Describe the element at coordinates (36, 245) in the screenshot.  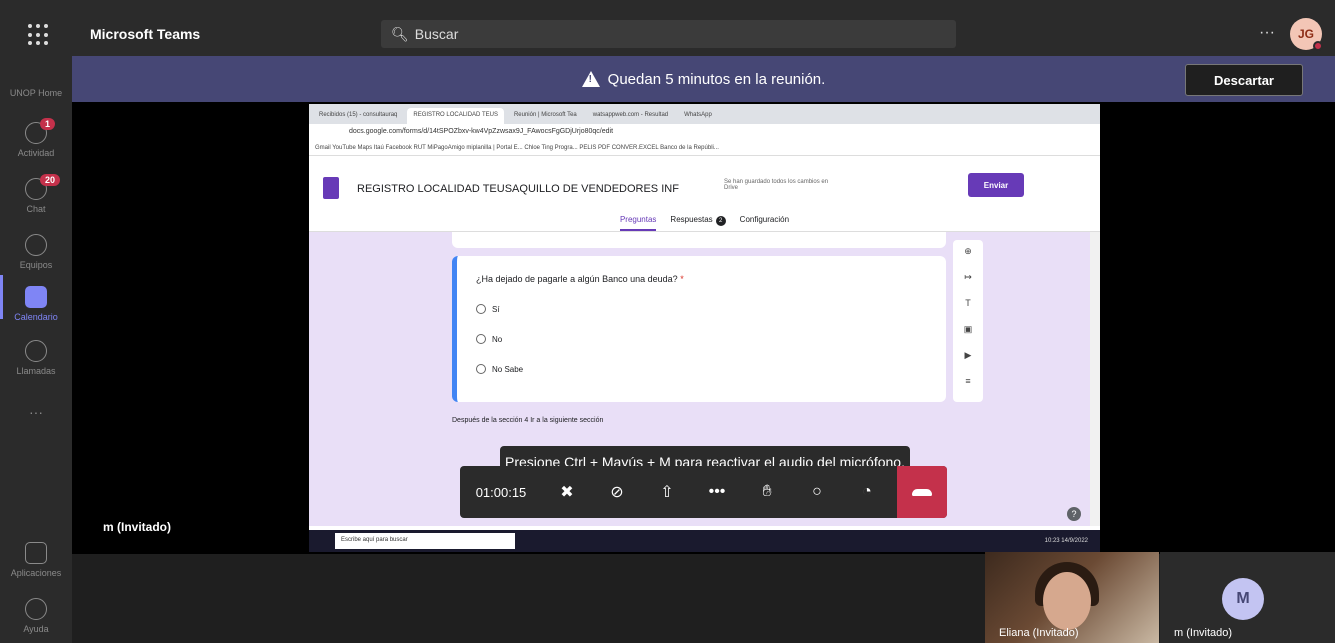
I see `teams-icon` at that location.